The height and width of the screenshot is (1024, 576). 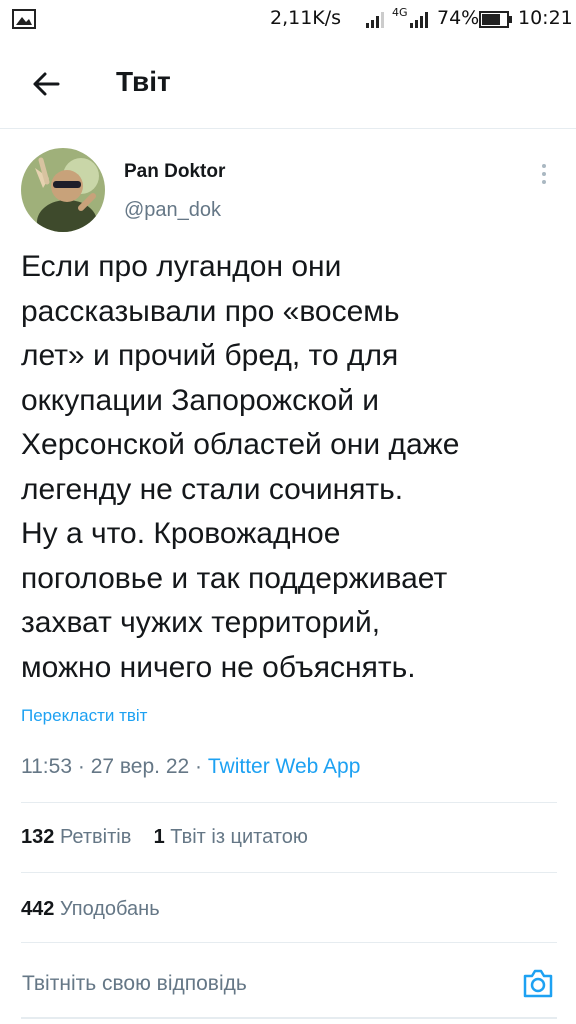 What do you see at coordinates (140, 766) in the screenshot?
I see `tweet-date: 27 вер. 22` at bounding box center [140, 766].